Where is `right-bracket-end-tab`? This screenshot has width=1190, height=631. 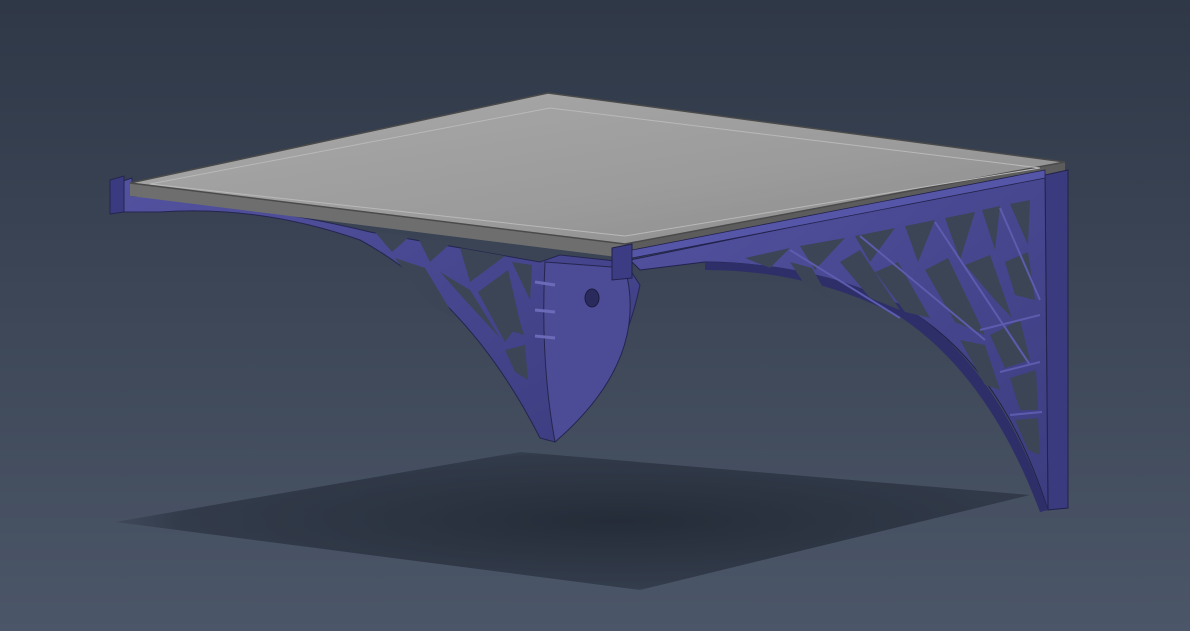
right-bracket-end-tab is located at coordinates (622, 262).